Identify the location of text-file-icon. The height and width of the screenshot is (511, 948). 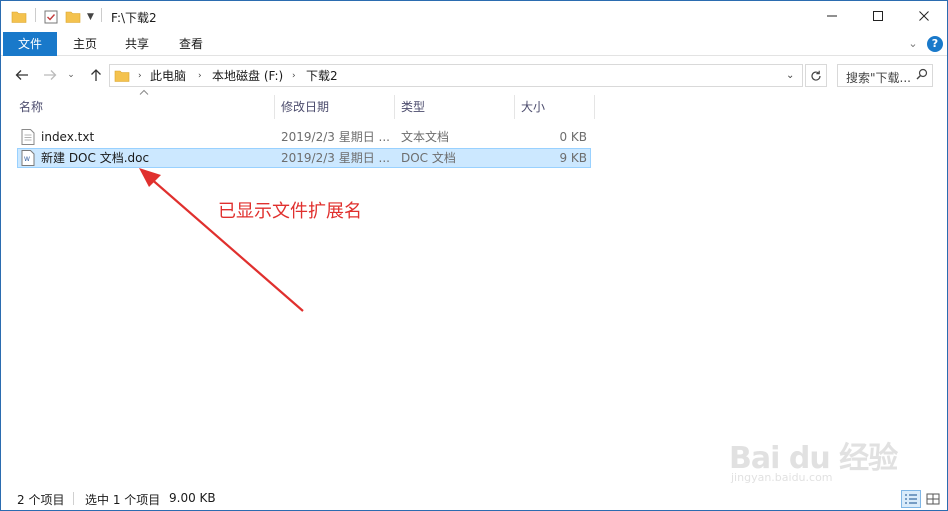
(28, 137).